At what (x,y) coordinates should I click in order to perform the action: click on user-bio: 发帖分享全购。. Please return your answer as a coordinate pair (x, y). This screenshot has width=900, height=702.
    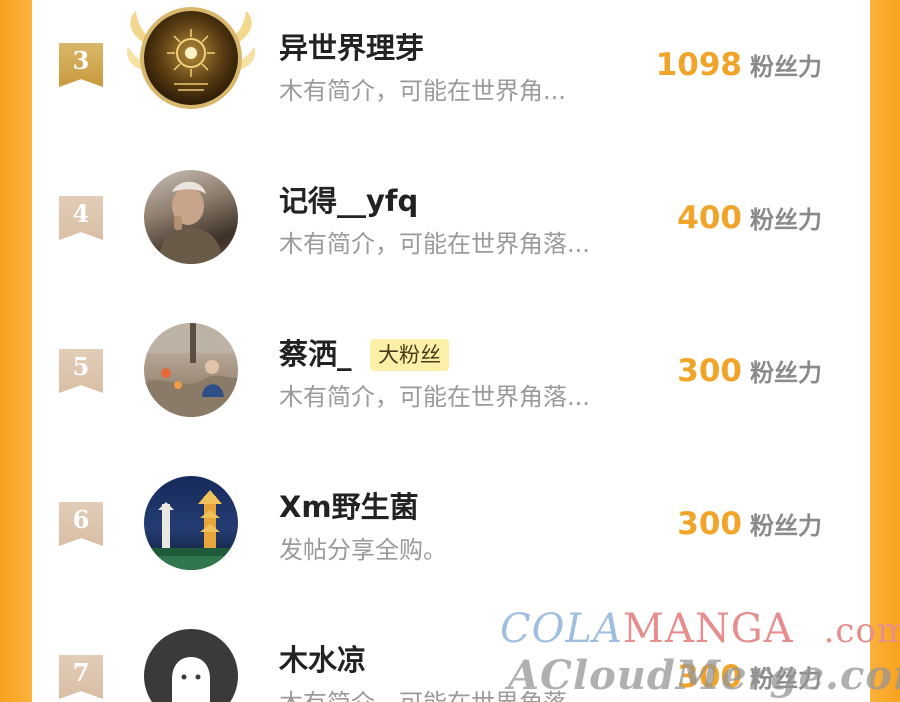
    Looking at the image, I should click on (363, 550).